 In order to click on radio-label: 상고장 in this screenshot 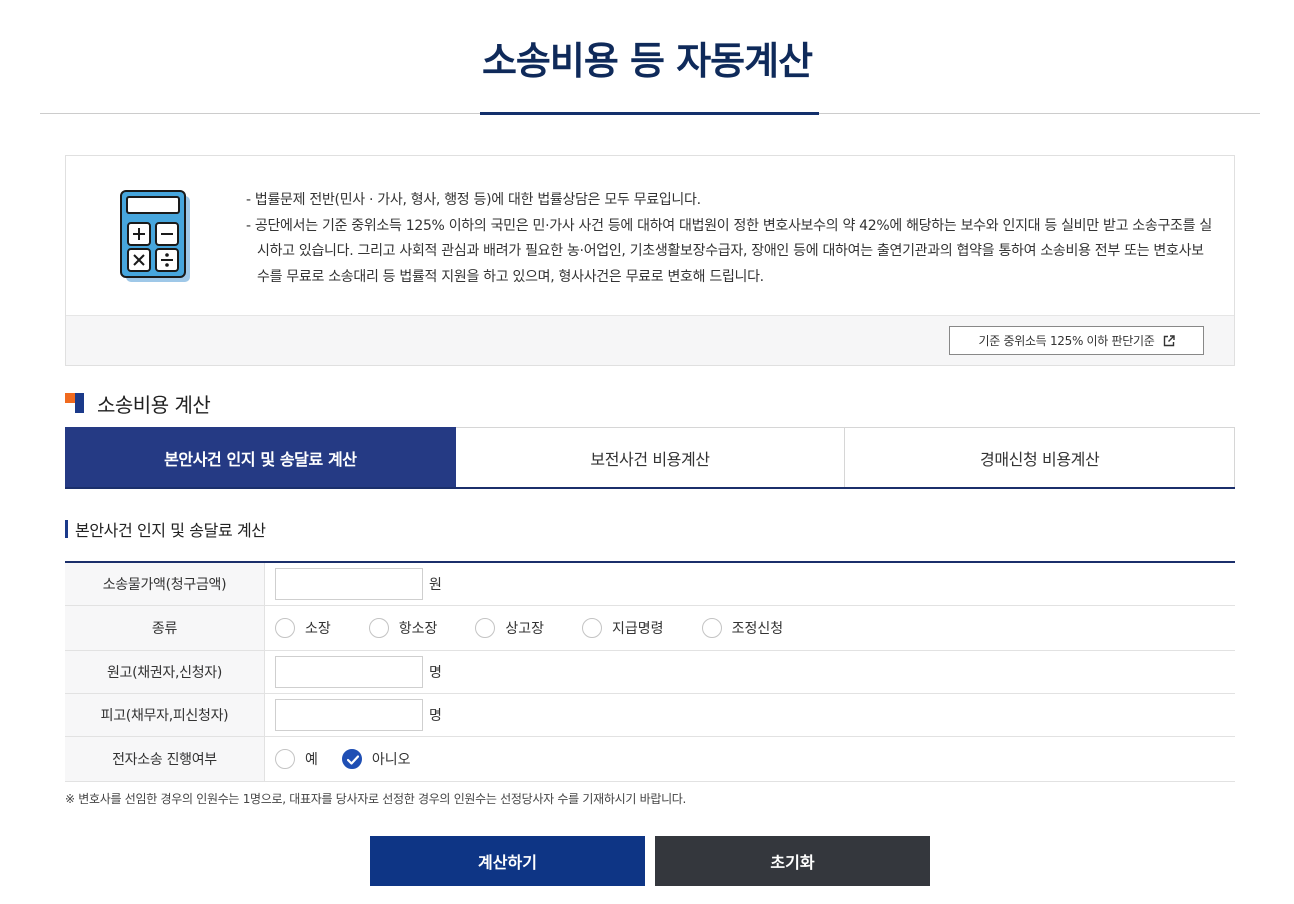, I will do `click(525, 629)`.